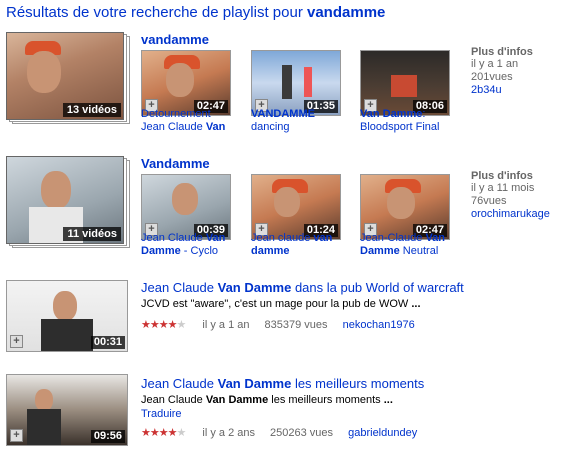 The image size is (566, 460). What do you see at coordinates (403, 238) in the screenshot?
I see `caption-line: Jean-Claude Van` at bounding box center [403, 238].